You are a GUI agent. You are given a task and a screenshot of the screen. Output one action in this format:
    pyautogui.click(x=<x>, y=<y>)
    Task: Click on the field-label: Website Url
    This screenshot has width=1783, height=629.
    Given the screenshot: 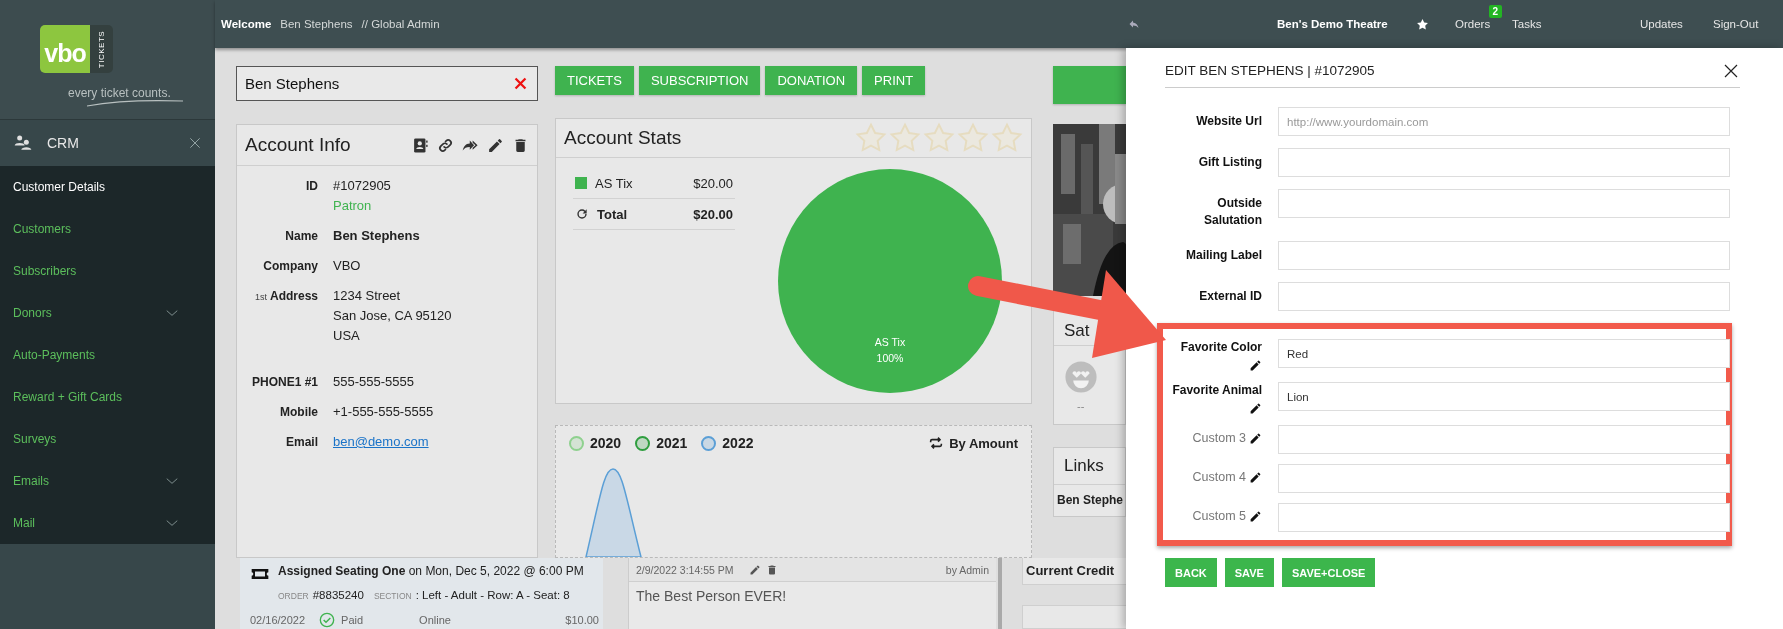 What is the action you would take?
    pyautogui.click(x=1228, y=121)
    